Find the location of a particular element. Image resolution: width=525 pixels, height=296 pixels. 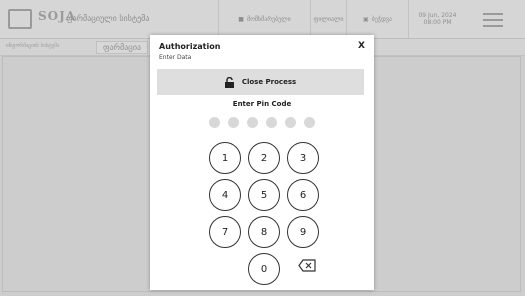

close-process-button: Close Process is located at coordinates (260, 82).